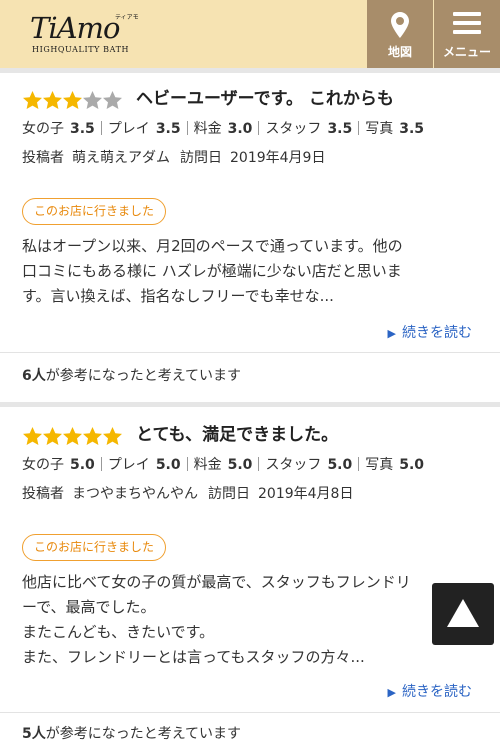 Image resolution: width=500 pixels, height=754 pixels. What do you see at coordinates (58, 129) in the screenshot?
I see `score-girl: 女の子 3.5` at bounding box center [58, 129].